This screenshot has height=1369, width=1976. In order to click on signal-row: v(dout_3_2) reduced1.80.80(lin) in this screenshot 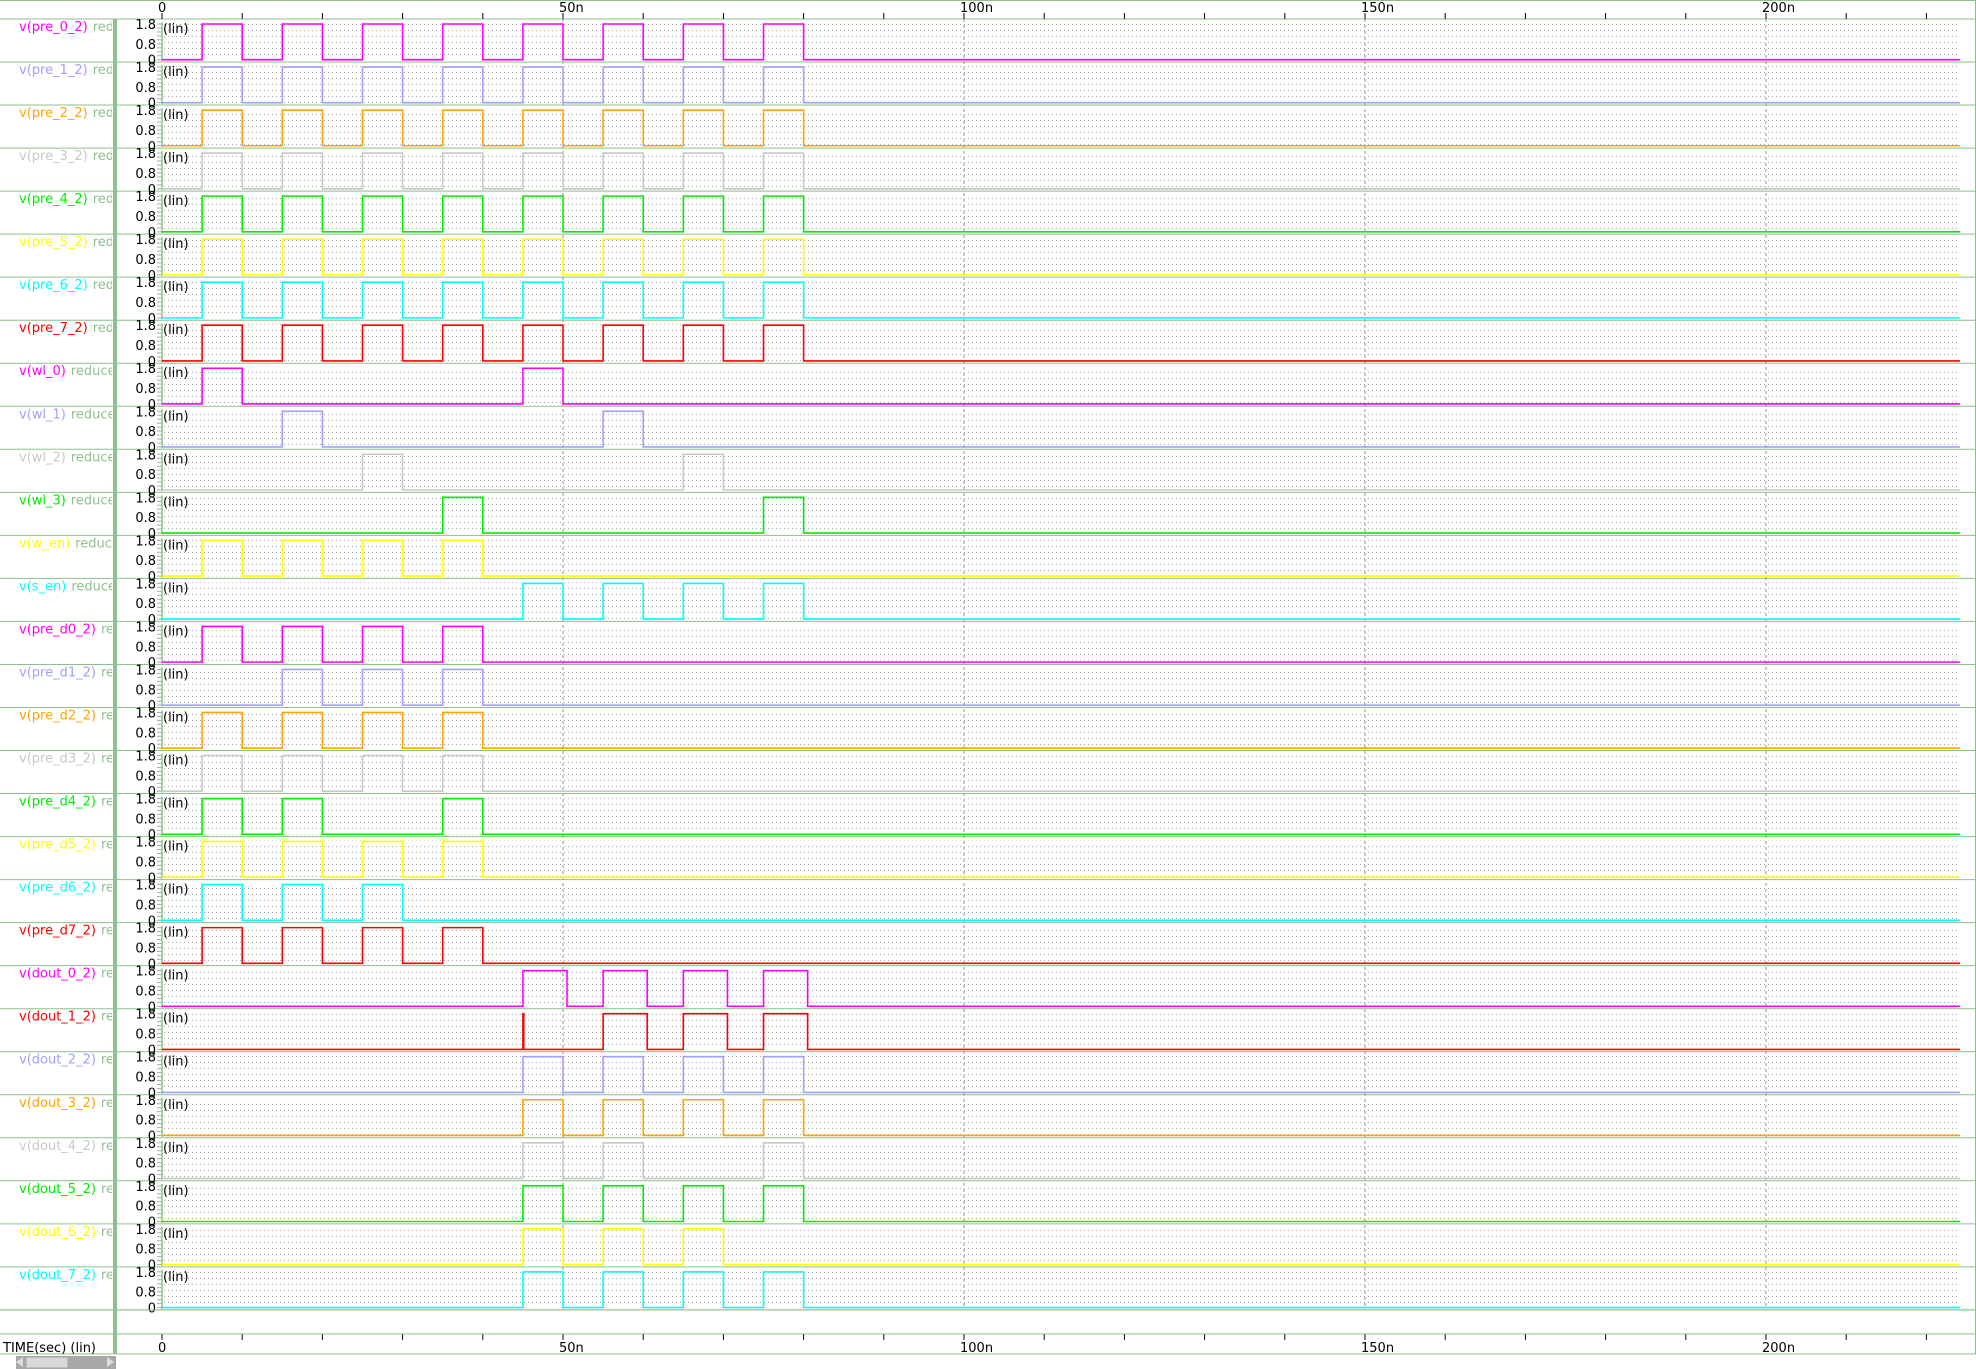, I will do `click(988, 1119)`.